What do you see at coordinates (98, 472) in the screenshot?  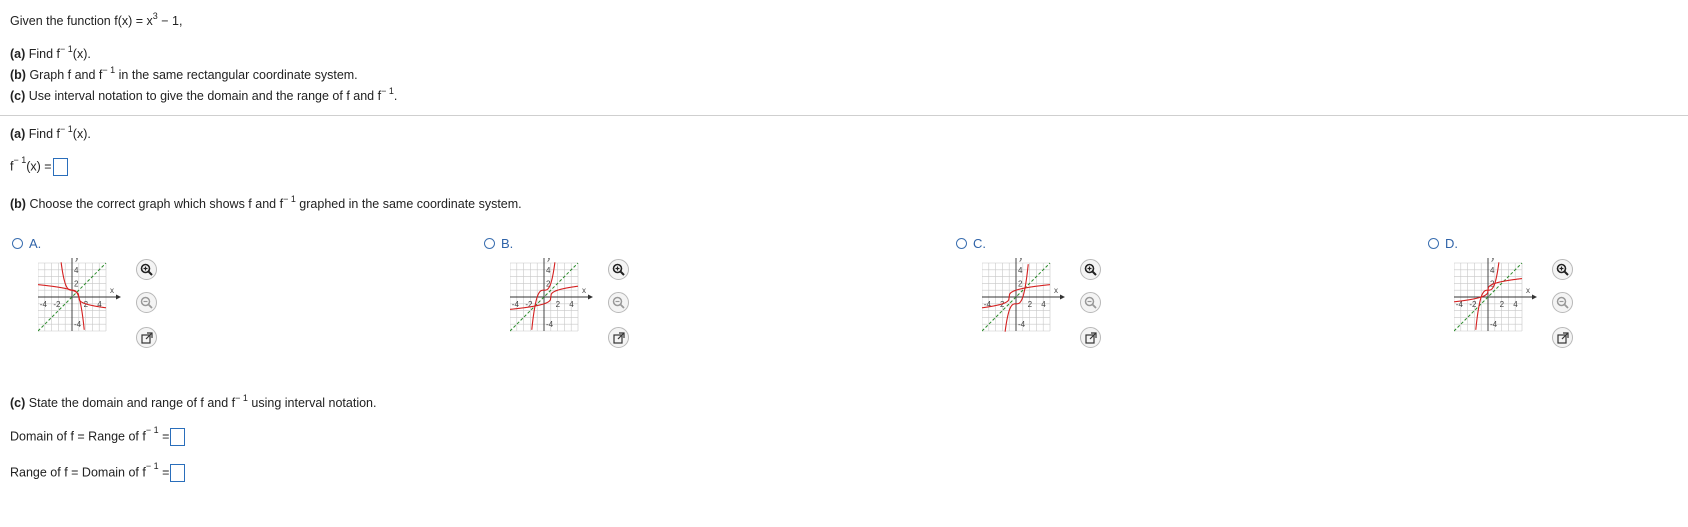 I see `range-answer-row: Range of f = Domain of f− 1 =` at bounding box center [98, 472].